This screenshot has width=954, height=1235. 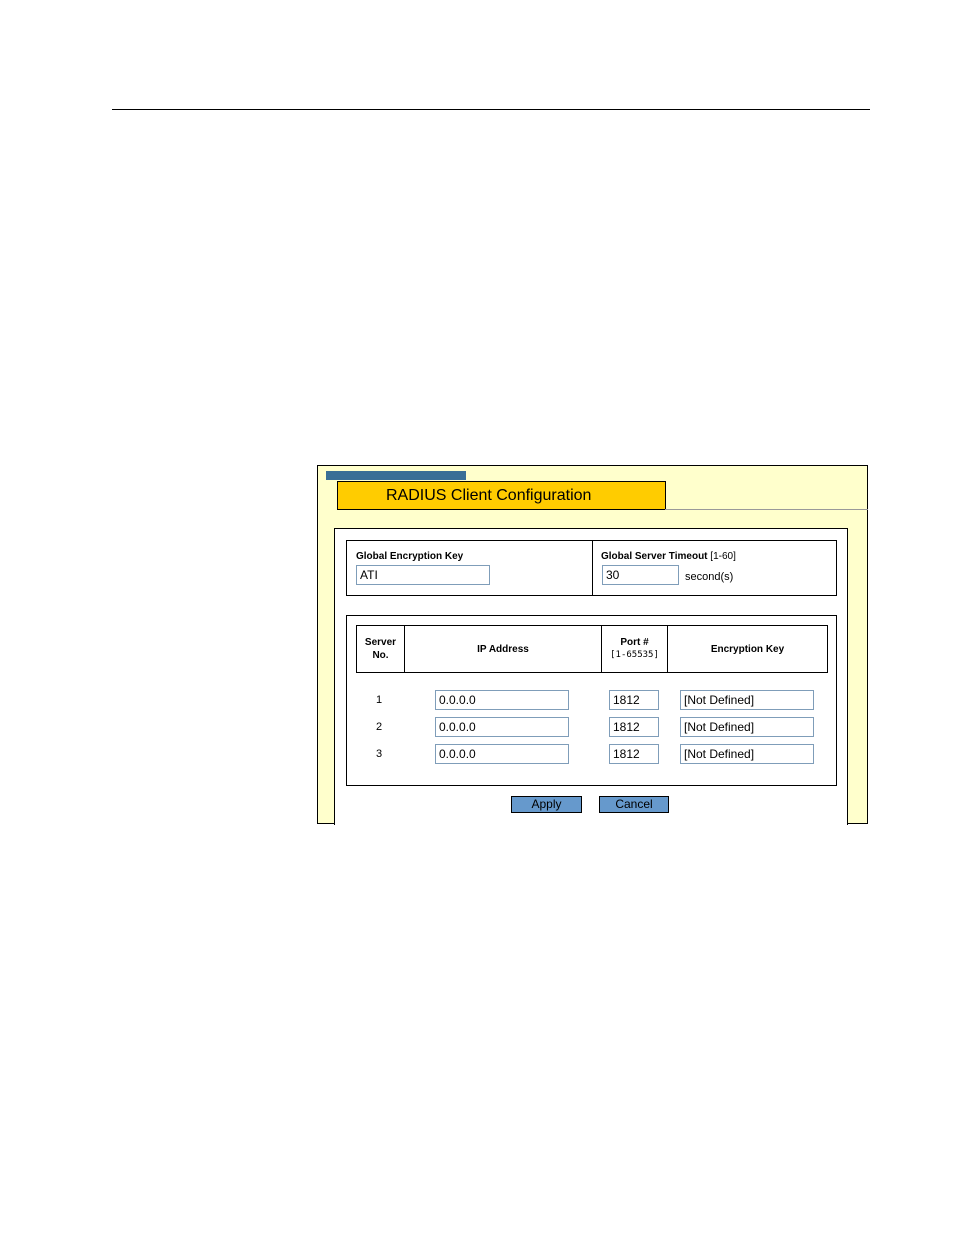 What do you see at coordinates (634, 754) in the screenshot?
I see `server-3-port-input` at bounding box center [634, 754].